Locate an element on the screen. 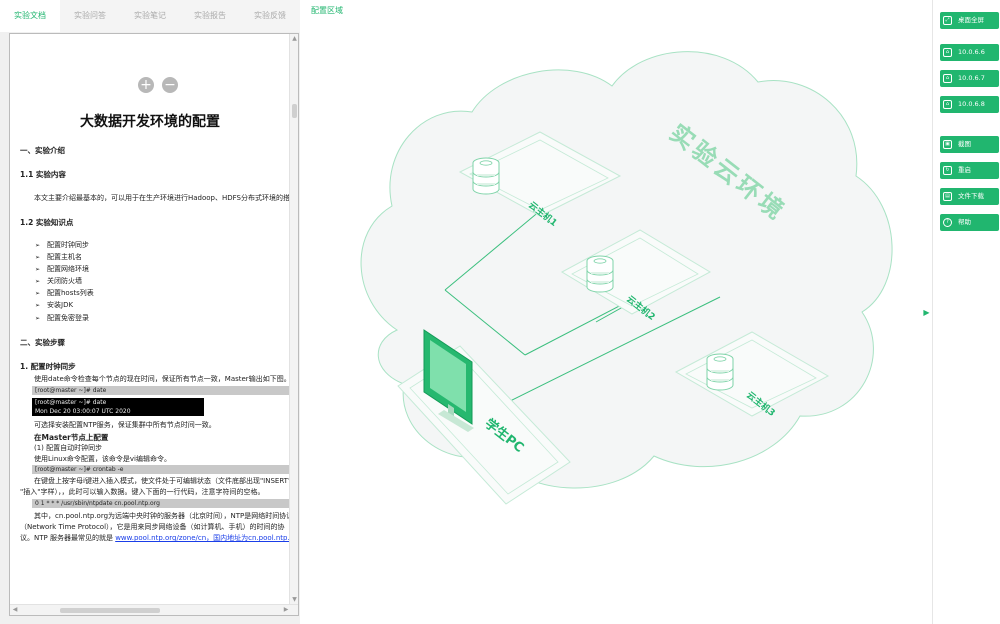 The image size is (1000, 624). scroll-left-icon: ◀ is located at coordinates (15, 610).